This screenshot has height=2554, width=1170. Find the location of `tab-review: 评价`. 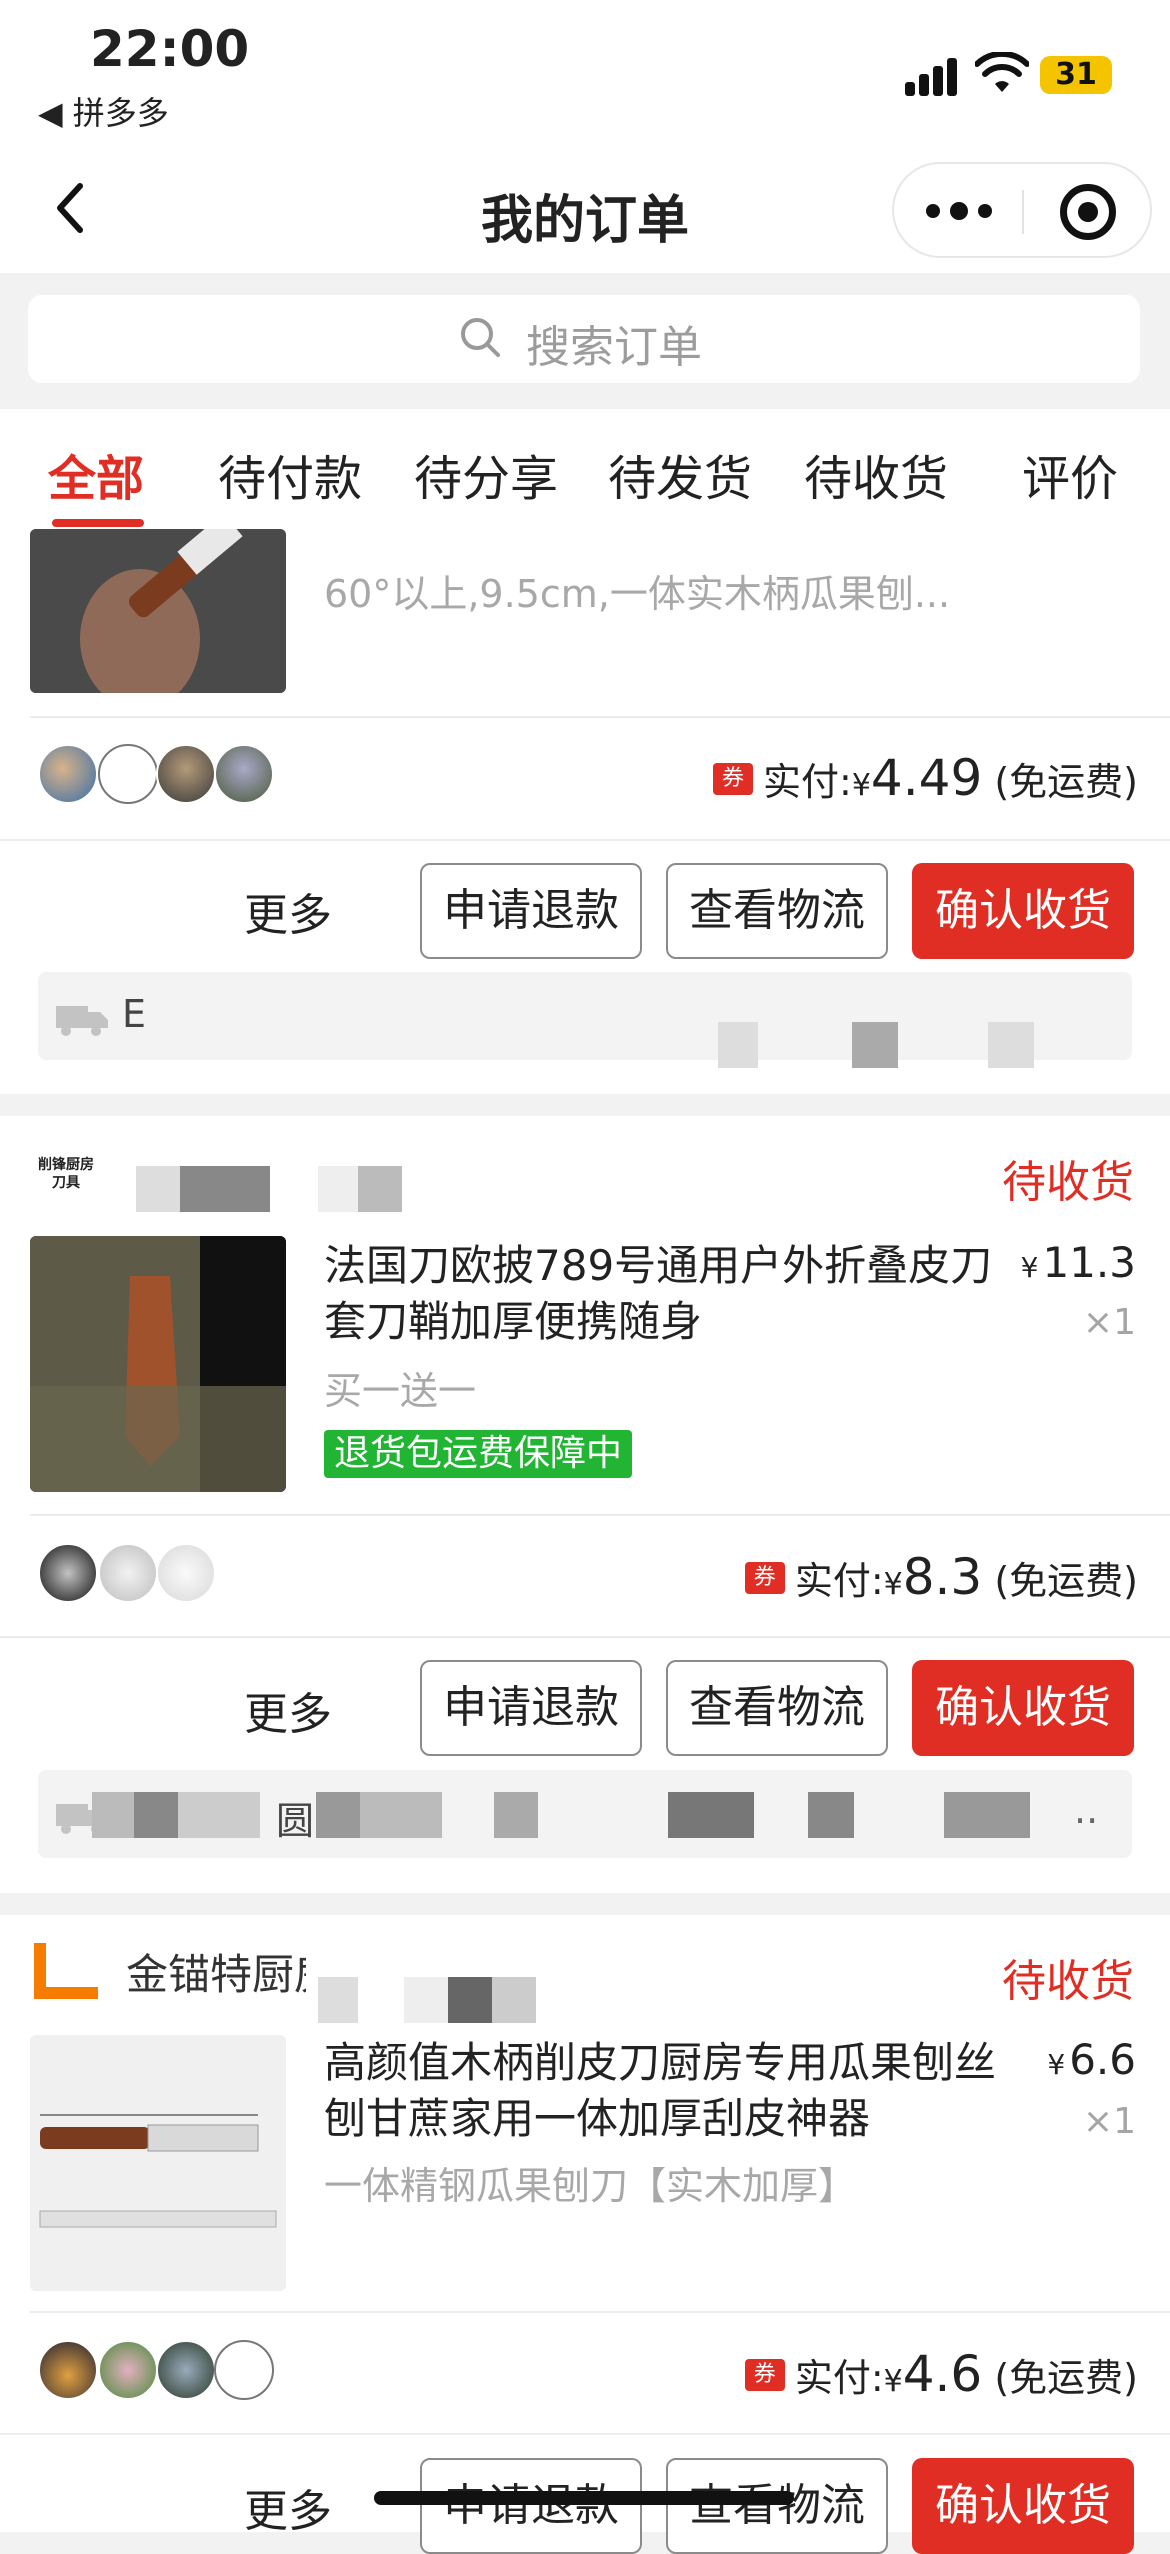

tab-review: 评价 is located at coordinates (1070, 474).